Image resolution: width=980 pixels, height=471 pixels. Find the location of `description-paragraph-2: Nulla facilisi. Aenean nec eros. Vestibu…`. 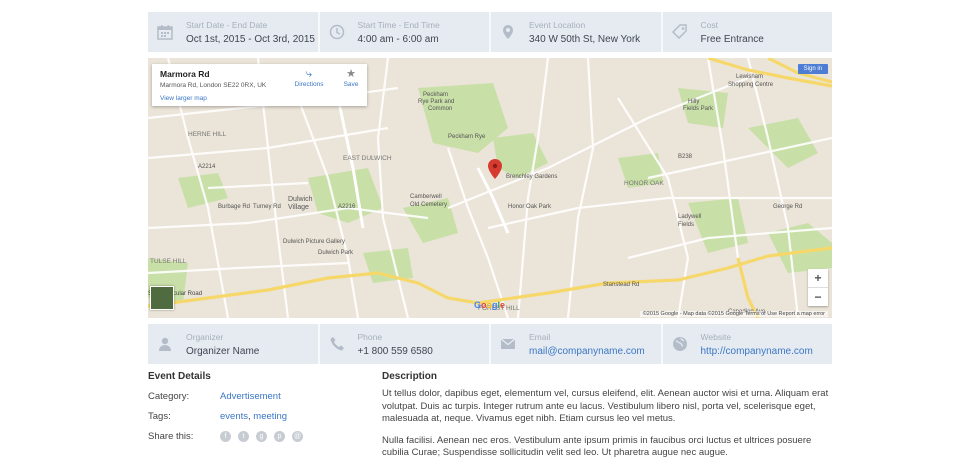

description-paragraph-2: Nulla facilisi. Aenean nec eros. Vestibu… is located at coordinates (597, 446).